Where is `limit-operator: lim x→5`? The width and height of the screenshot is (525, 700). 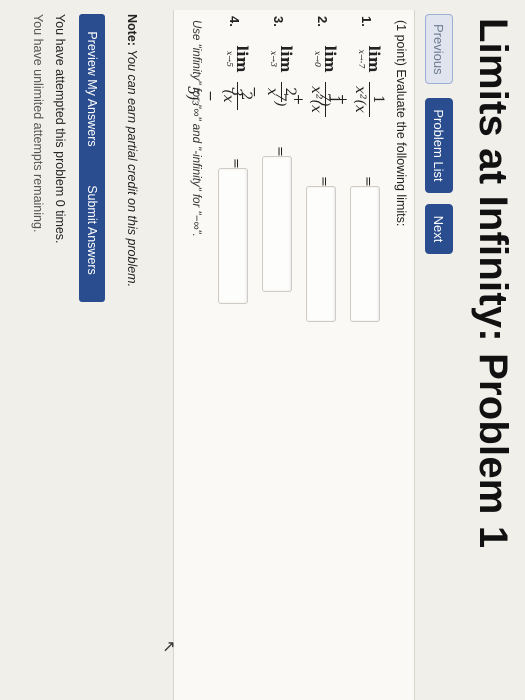 limit-operator: lim x→5 is located at coordinates (237, 59).